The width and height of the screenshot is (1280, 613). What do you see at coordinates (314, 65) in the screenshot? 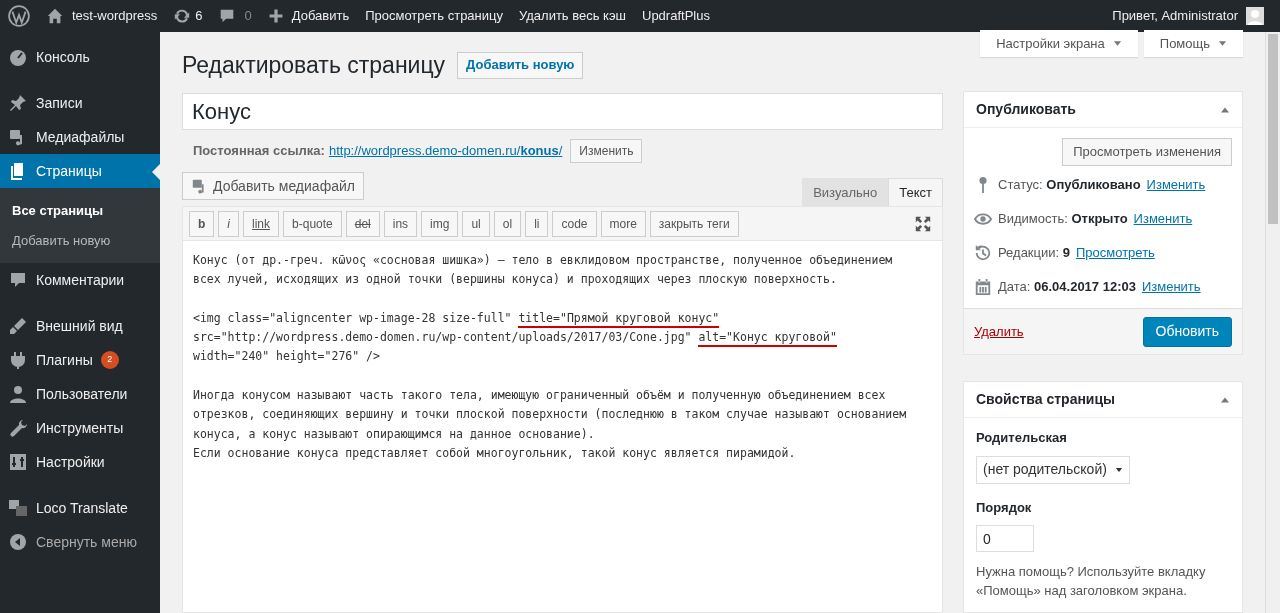
I see `page-heading: Редактировать страницу` at bounding box center [314, 65].